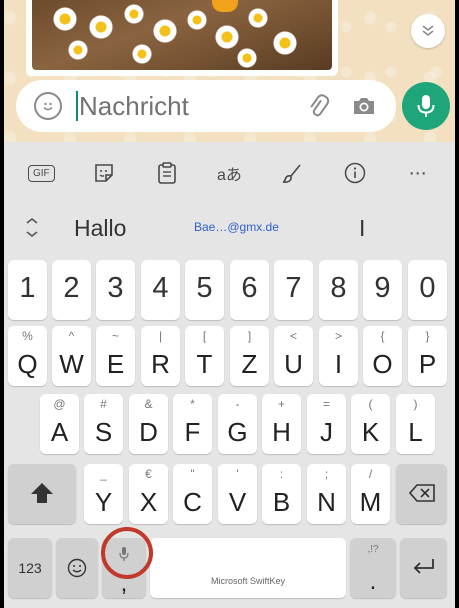  What do you see at coordinates (71, 290) in the screenshot?
I see `key-2: 2` at bounding box center [71, 290].